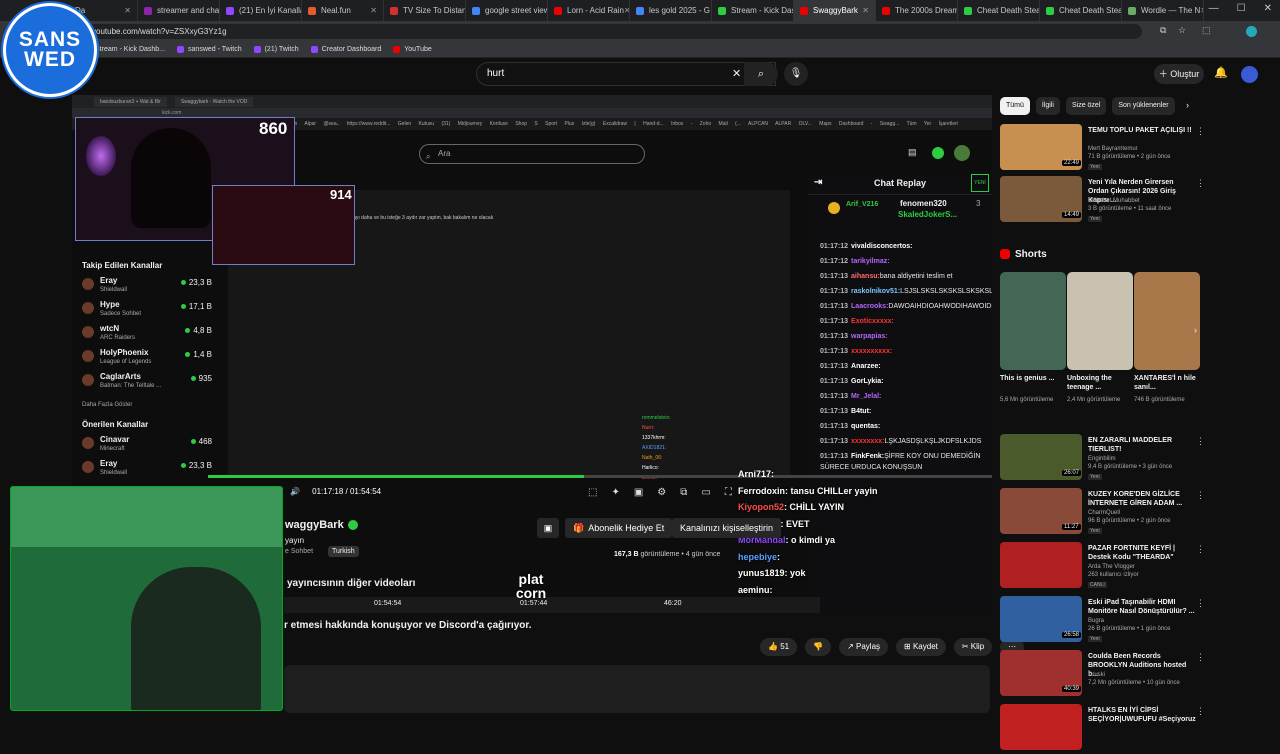  What do you see at coordinates (753, 10) in the screenshot?
I see `browser-tab: Stream - Kick Das✕` at bounding box center [753, 10].